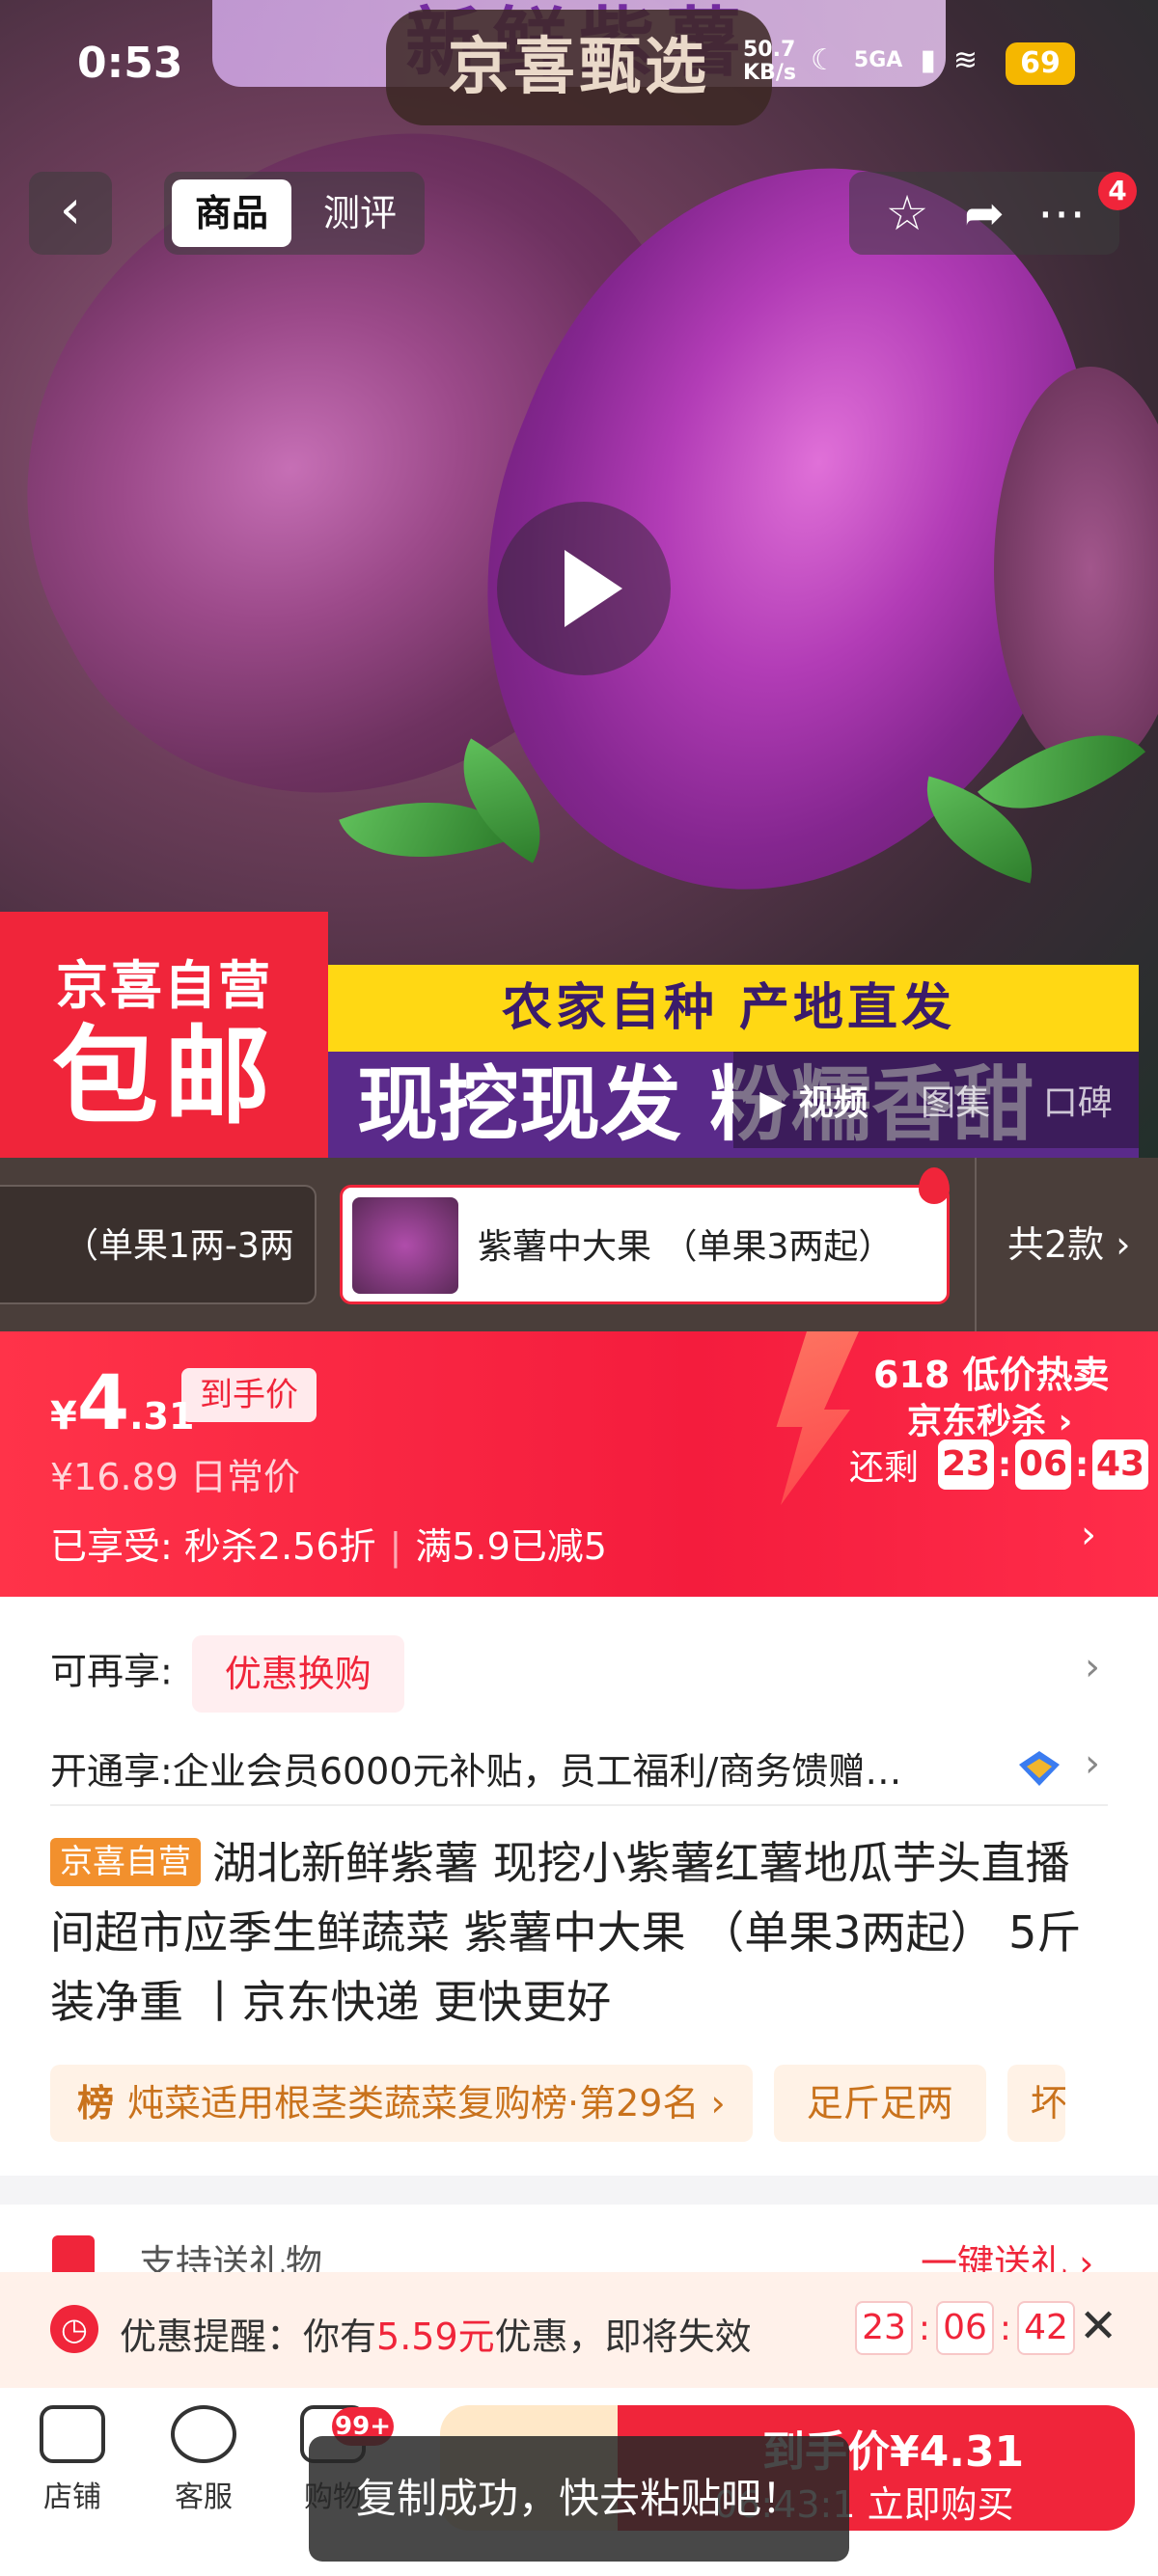  What do you see at coordinates (884, 2328) in the screenshot?
I see `alert-countdown-hours: 23` at bounding box center [884, 2328].